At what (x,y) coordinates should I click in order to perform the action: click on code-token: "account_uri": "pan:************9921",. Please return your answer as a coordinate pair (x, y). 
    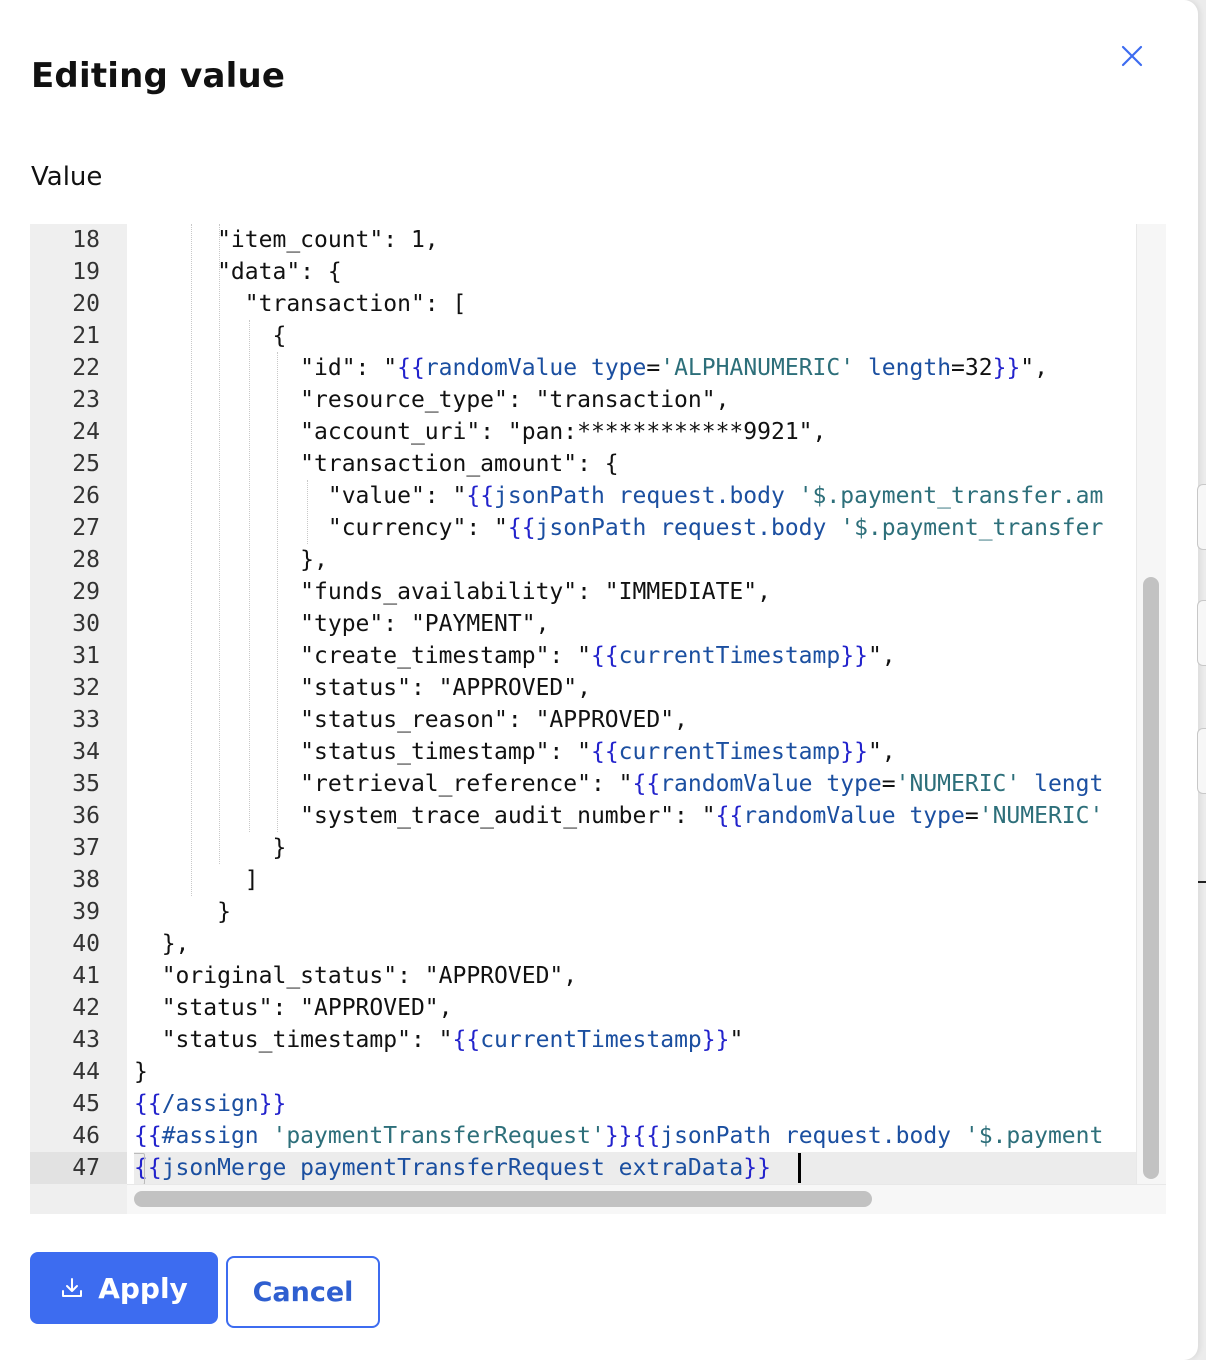
    Looking at the image, I should click on (480, 432).